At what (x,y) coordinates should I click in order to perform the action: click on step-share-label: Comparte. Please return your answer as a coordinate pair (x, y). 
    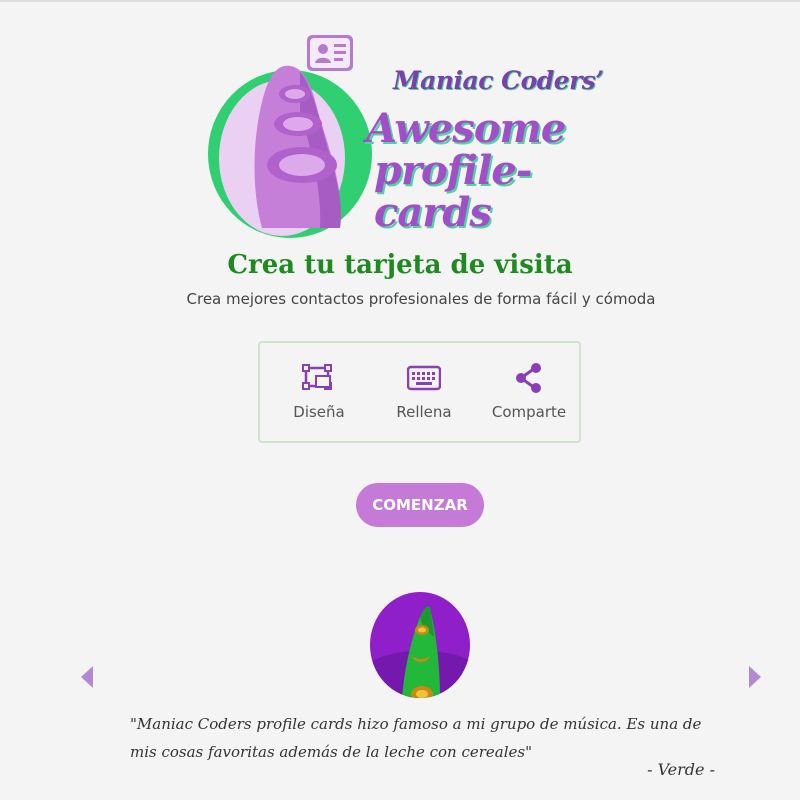
    Looking at the image, I should click on (529, 412).